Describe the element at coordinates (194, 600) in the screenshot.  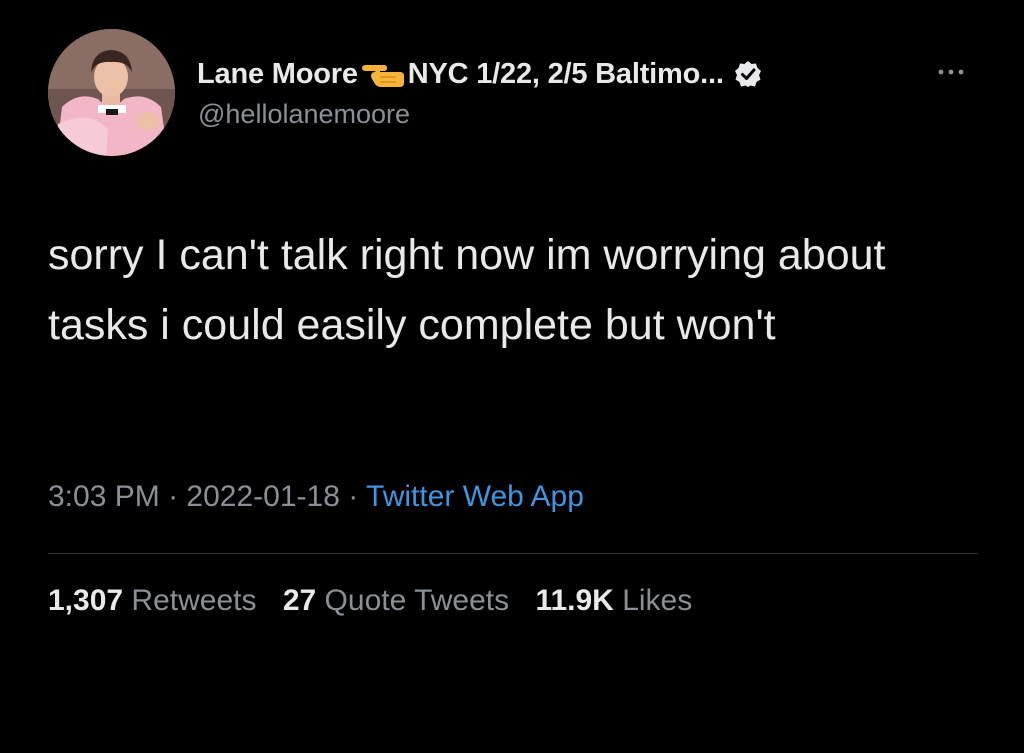
I see `retweets-label: Retweets` at that location.